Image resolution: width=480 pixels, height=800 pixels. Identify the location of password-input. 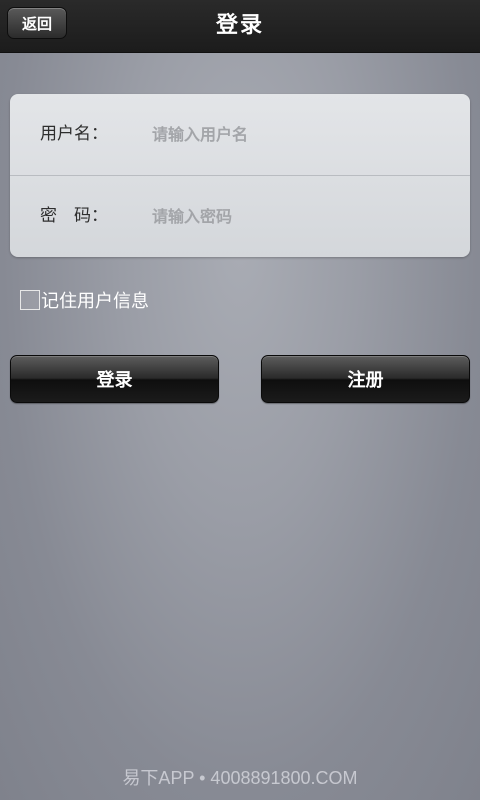
(302, 216).